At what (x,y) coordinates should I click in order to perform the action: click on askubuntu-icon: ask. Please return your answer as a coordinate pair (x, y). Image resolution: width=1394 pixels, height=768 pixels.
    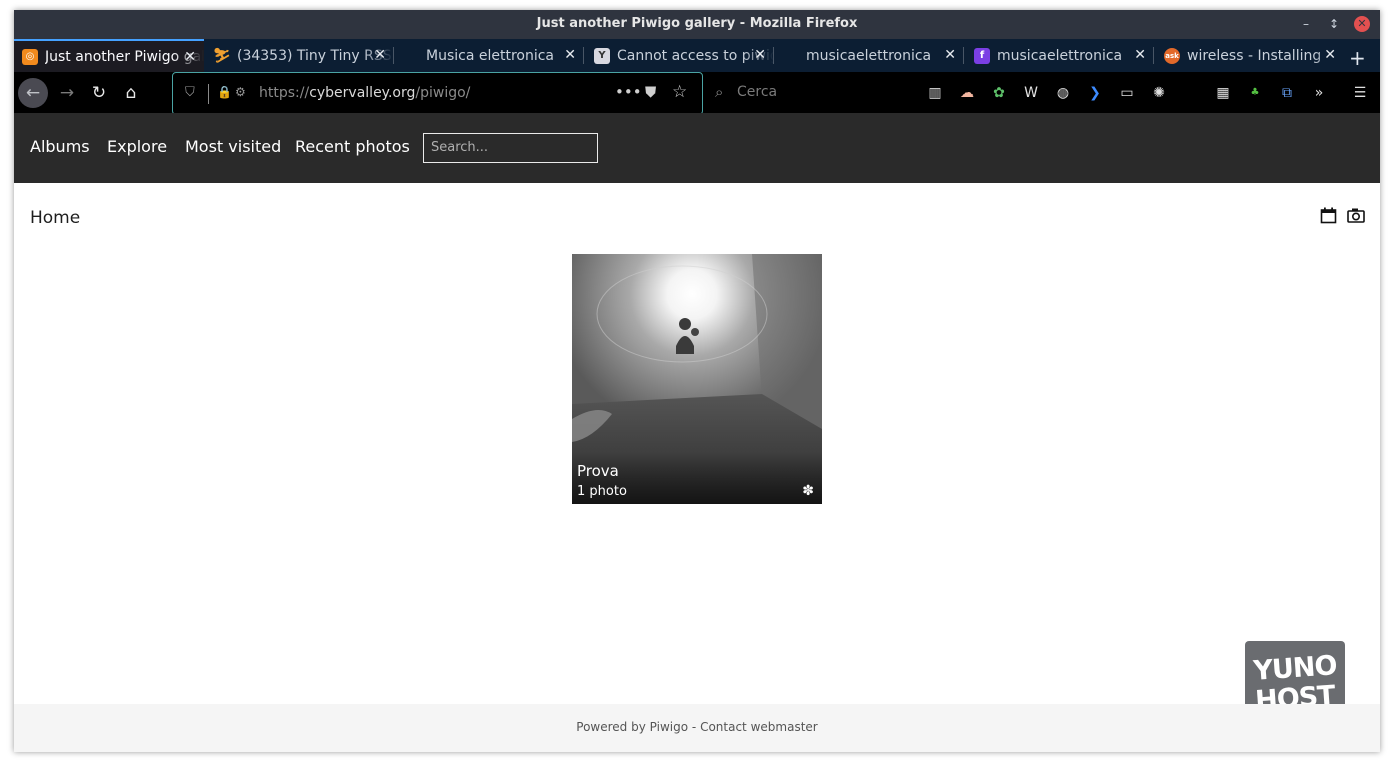
    Looking at the image, I should click on (1172, 55).